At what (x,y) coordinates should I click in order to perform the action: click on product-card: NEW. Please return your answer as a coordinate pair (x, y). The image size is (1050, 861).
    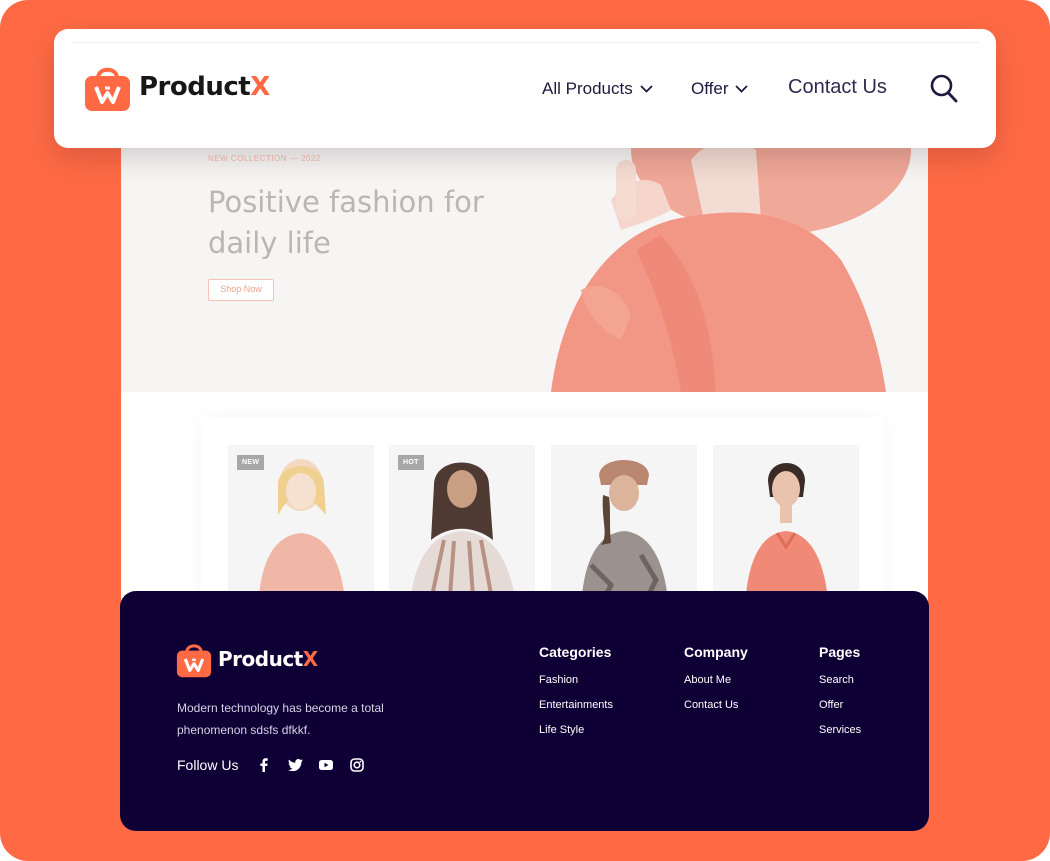
    Looking at the image, I should click on (301, 527).